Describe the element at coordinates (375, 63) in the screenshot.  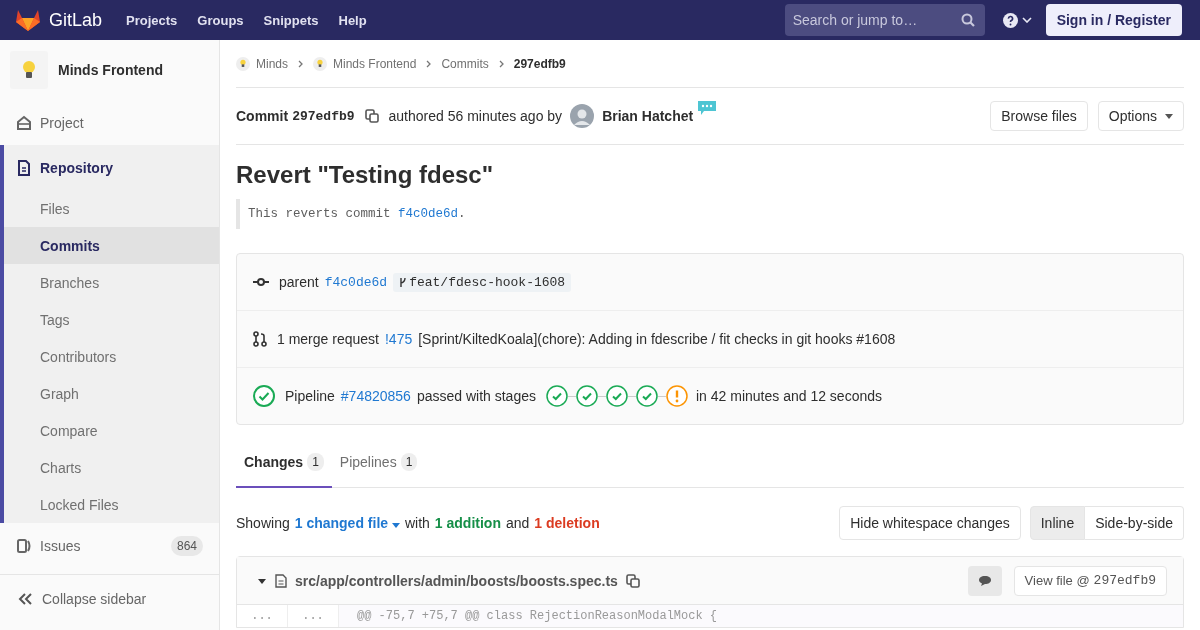
I see `breadcrumb-link: Minds Frontend` at that location.